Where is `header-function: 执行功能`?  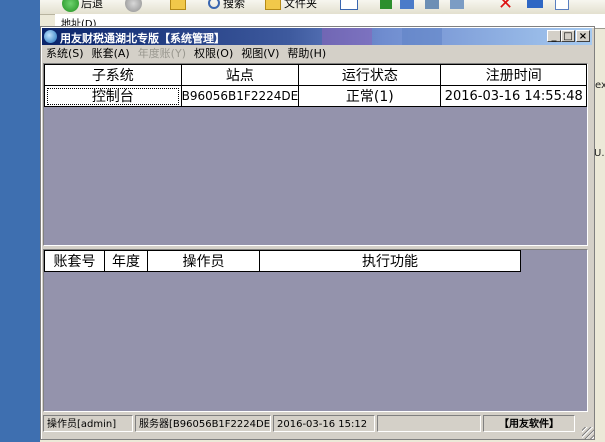
header-function: 执行功能 is located at coordinates (390, 261).